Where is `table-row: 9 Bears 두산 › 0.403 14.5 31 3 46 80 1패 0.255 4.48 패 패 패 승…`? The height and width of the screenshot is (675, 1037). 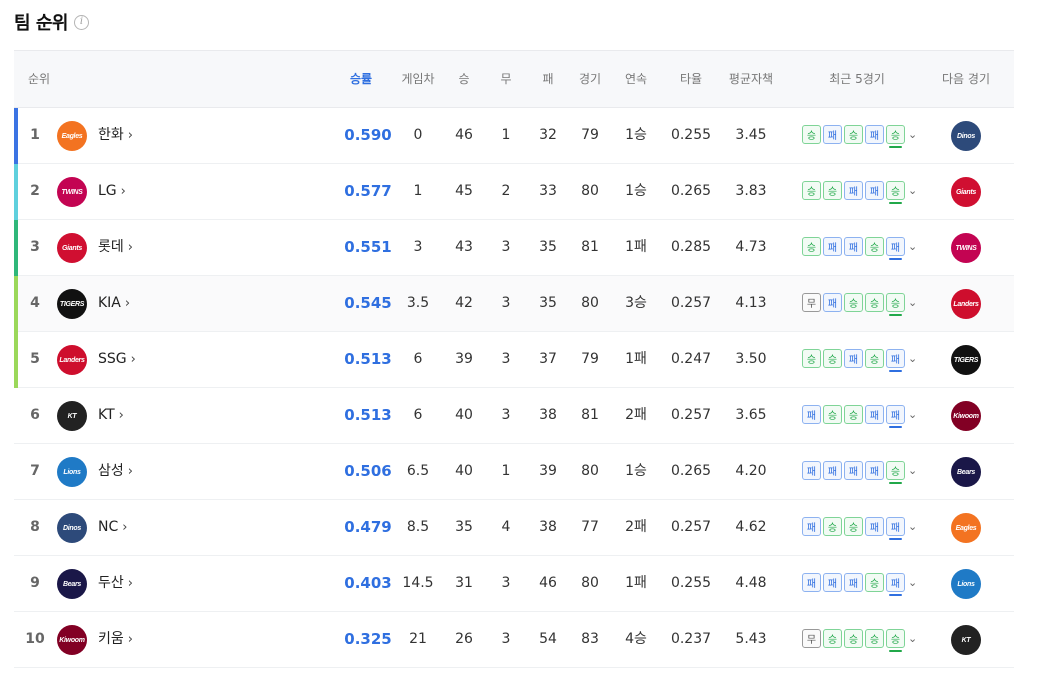 table-row: 9 Bears 두산 › 0.403 14.5 31 3 46 80 1패 0.255 4.48 패 패 패 승… is located at coordinates (514, 584).